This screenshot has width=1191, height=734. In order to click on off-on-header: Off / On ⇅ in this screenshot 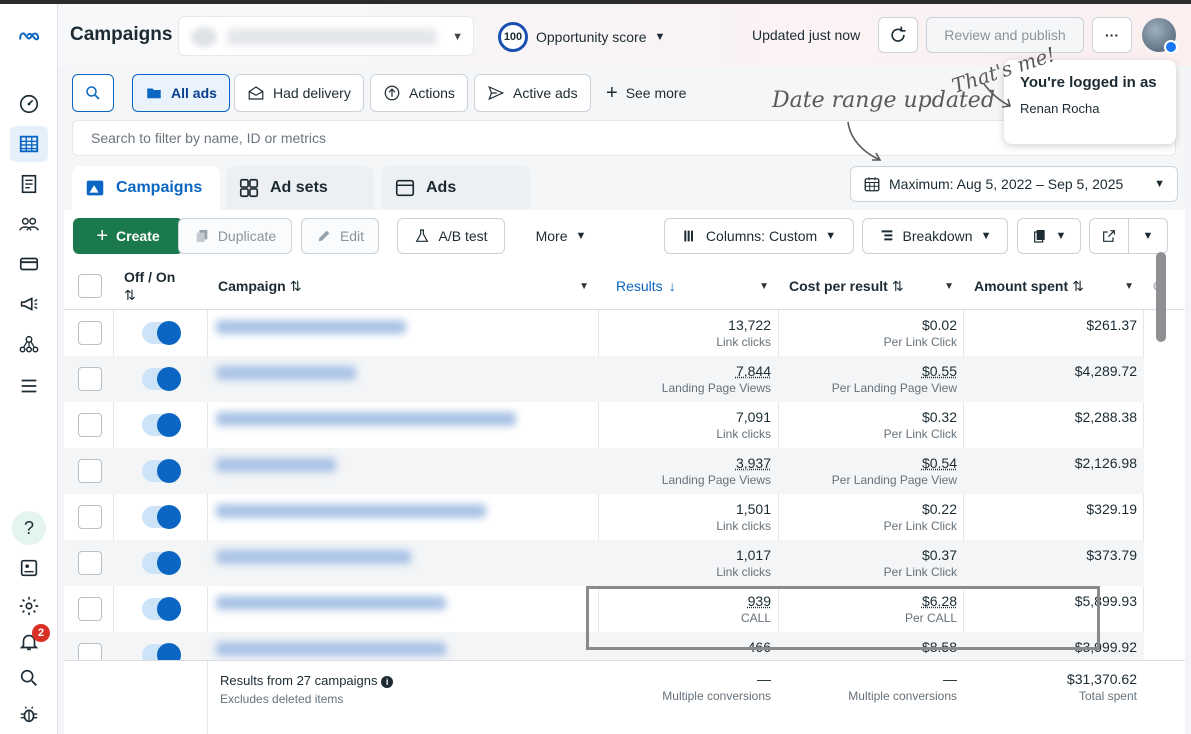, I will do `click(164, 286)`.